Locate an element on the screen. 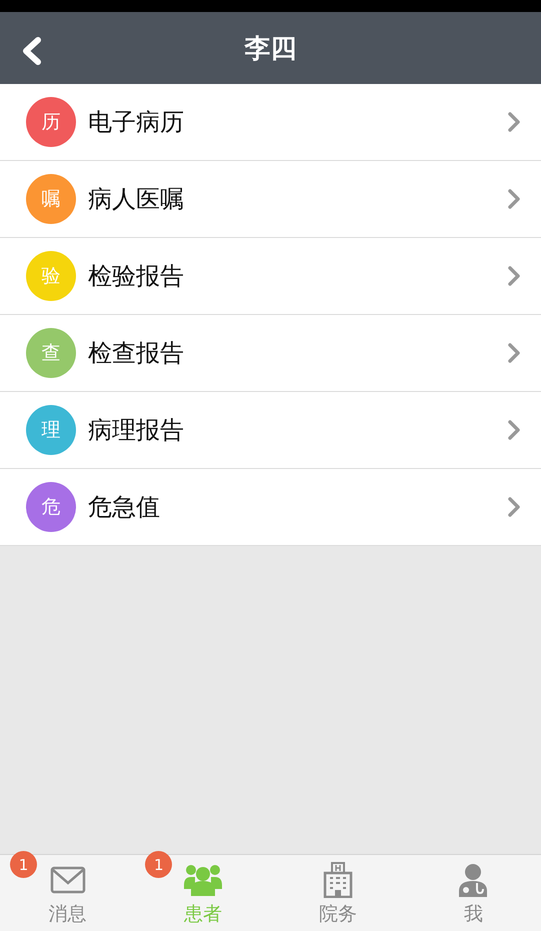  person-icon is located at coordinates (473, 880).